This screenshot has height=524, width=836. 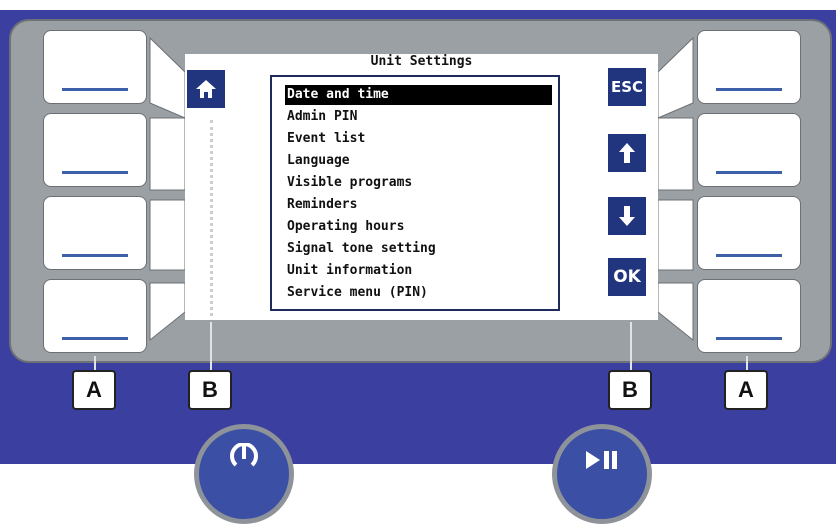 What do you see at coordinates (418, 205) in the screenshot?
I see `menu-item-reminders: Reminders` at bounding box center [418, 205].